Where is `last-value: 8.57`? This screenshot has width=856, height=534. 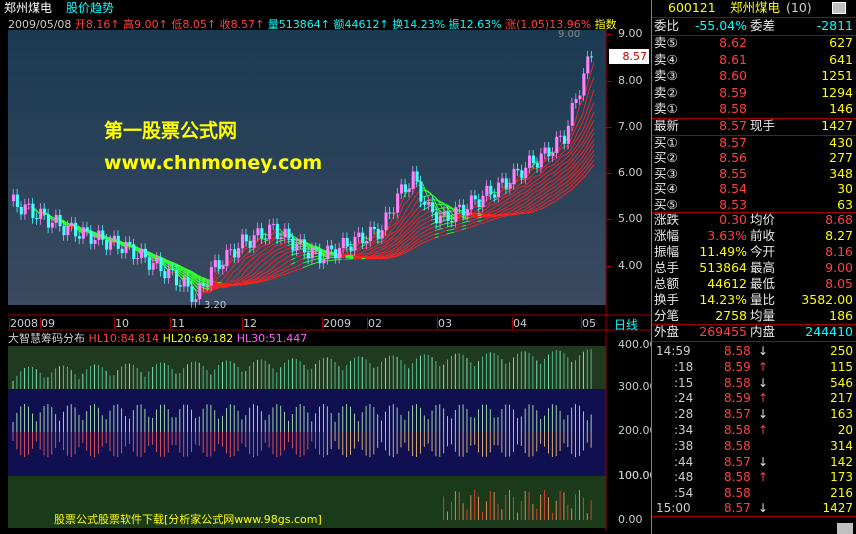
last-value: 8.57 is located at coordinates (733, 125).